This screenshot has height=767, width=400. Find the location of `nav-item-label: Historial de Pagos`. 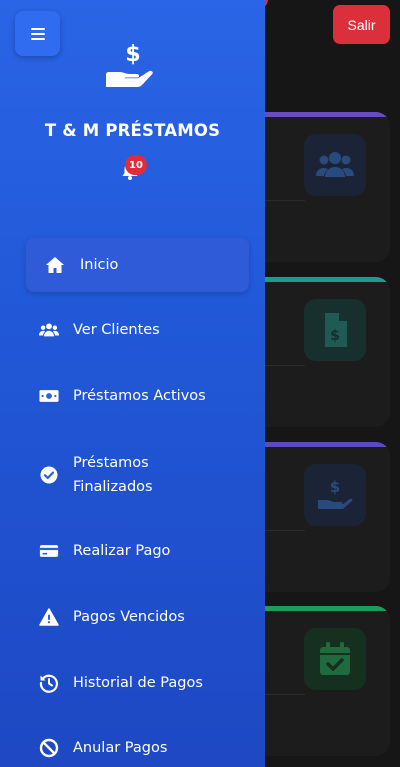

nav-item-label: Historial de Pagos is located at coordinates (138, 683).